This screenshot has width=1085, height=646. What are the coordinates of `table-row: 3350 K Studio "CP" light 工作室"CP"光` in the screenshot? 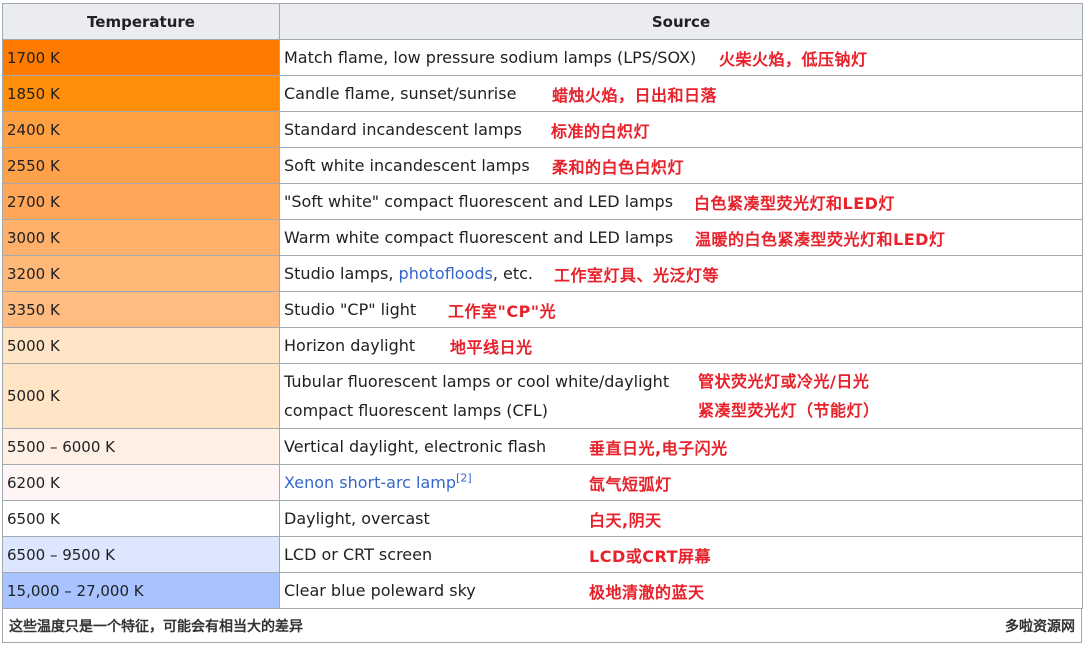 It's located at (542, 309).